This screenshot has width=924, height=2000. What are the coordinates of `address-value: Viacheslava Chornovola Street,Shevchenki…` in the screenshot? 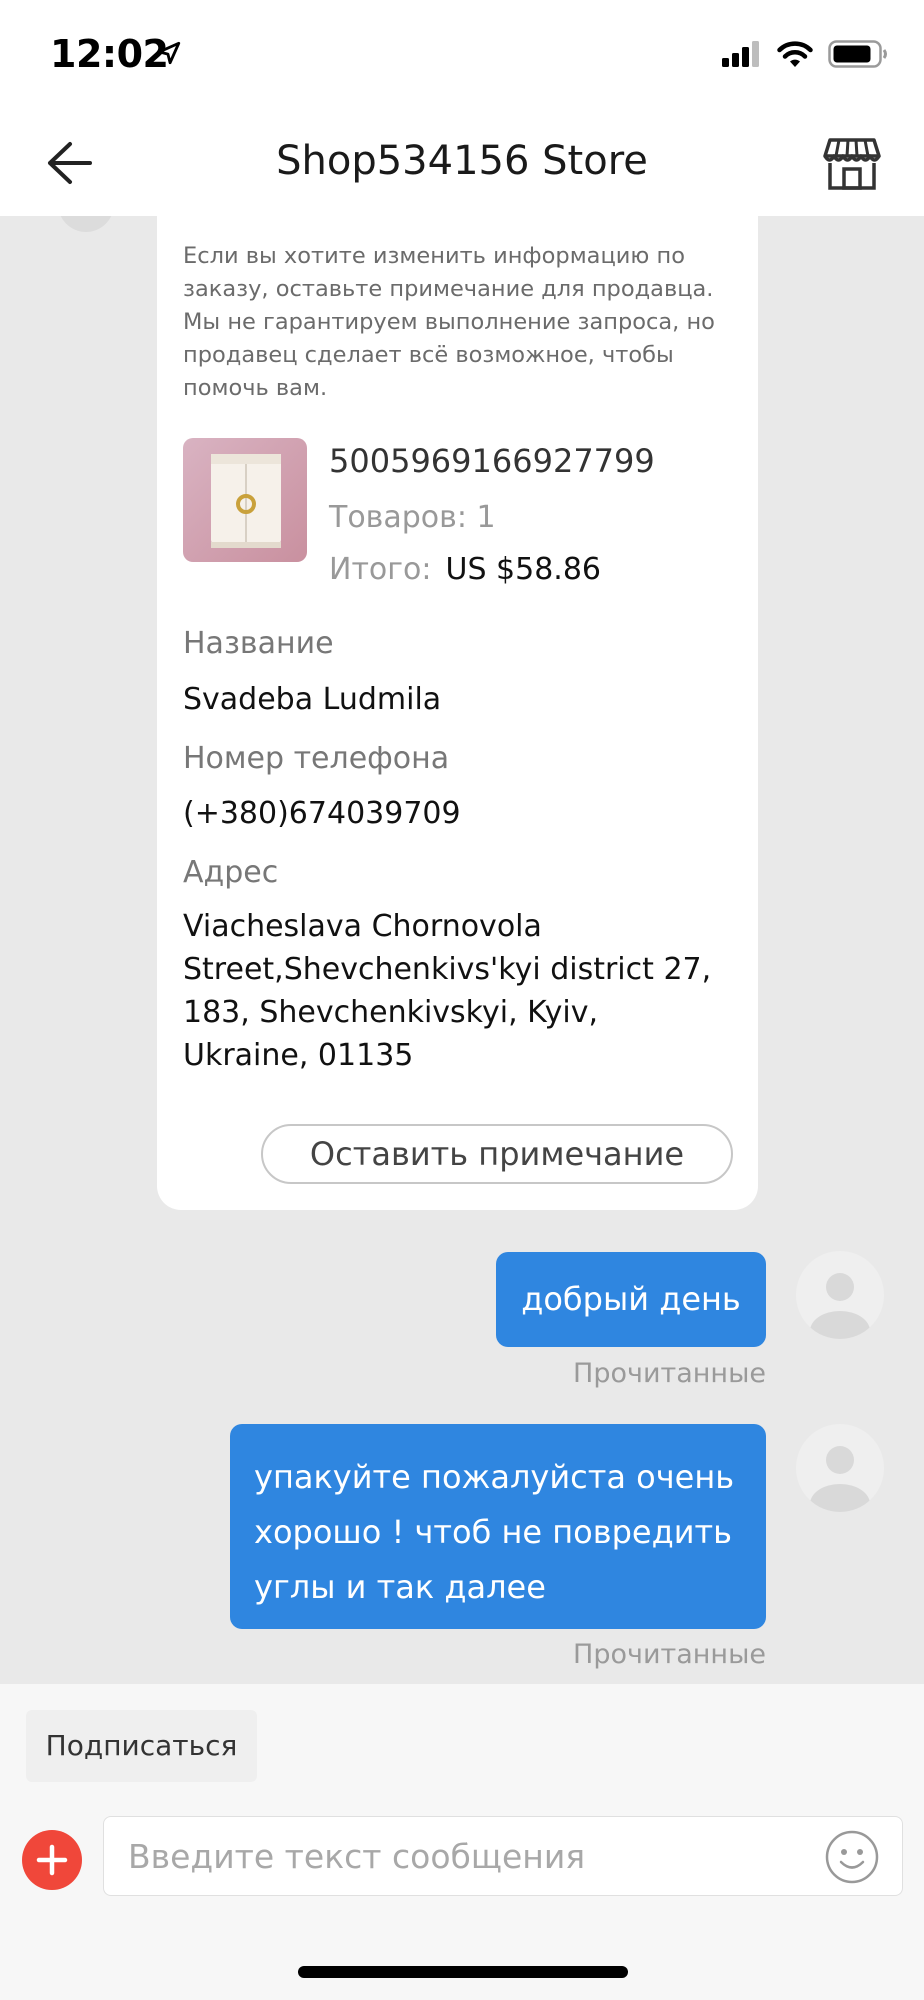 It's located at (447, 991).